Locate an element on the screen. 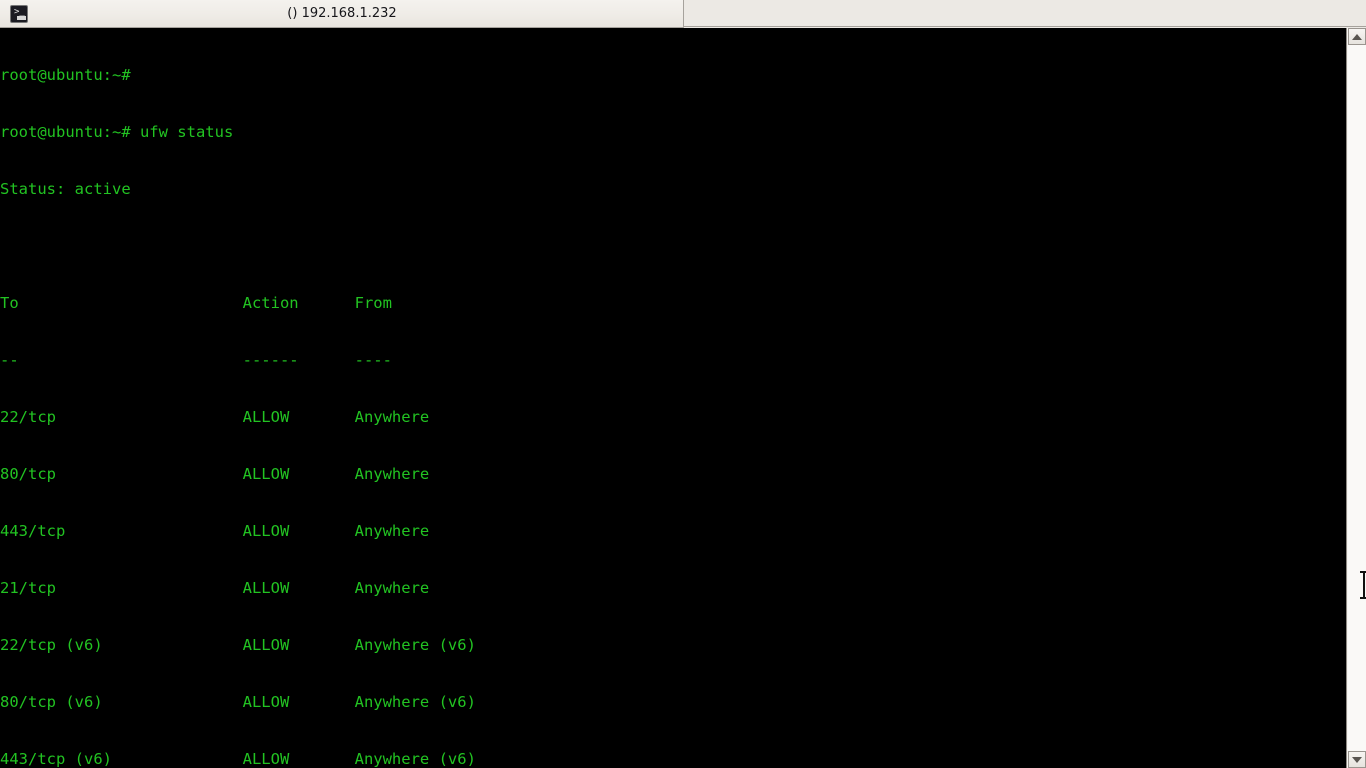  vertical-scrollbar is located at coordinates (1356, 398).